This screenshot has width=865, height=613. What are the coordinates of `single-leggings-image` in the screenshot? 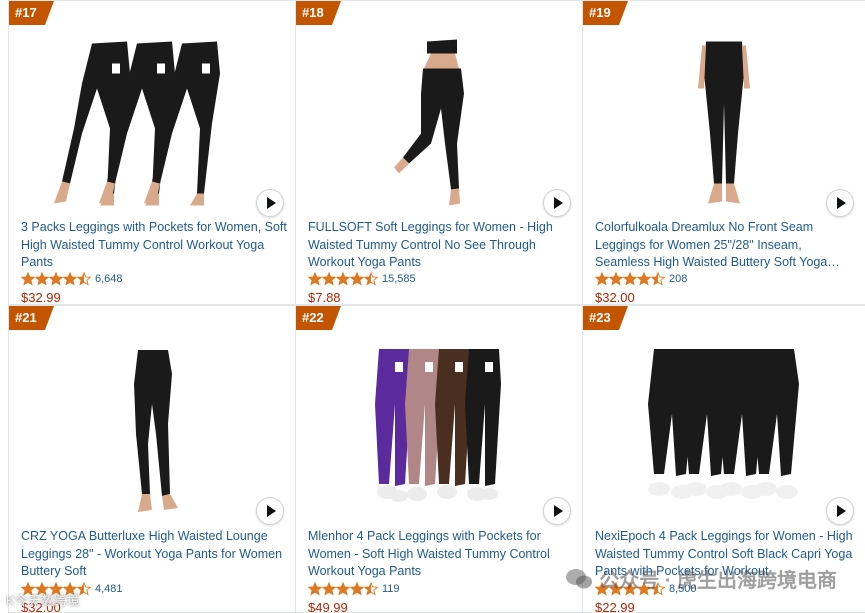 It's located at (429, 122).